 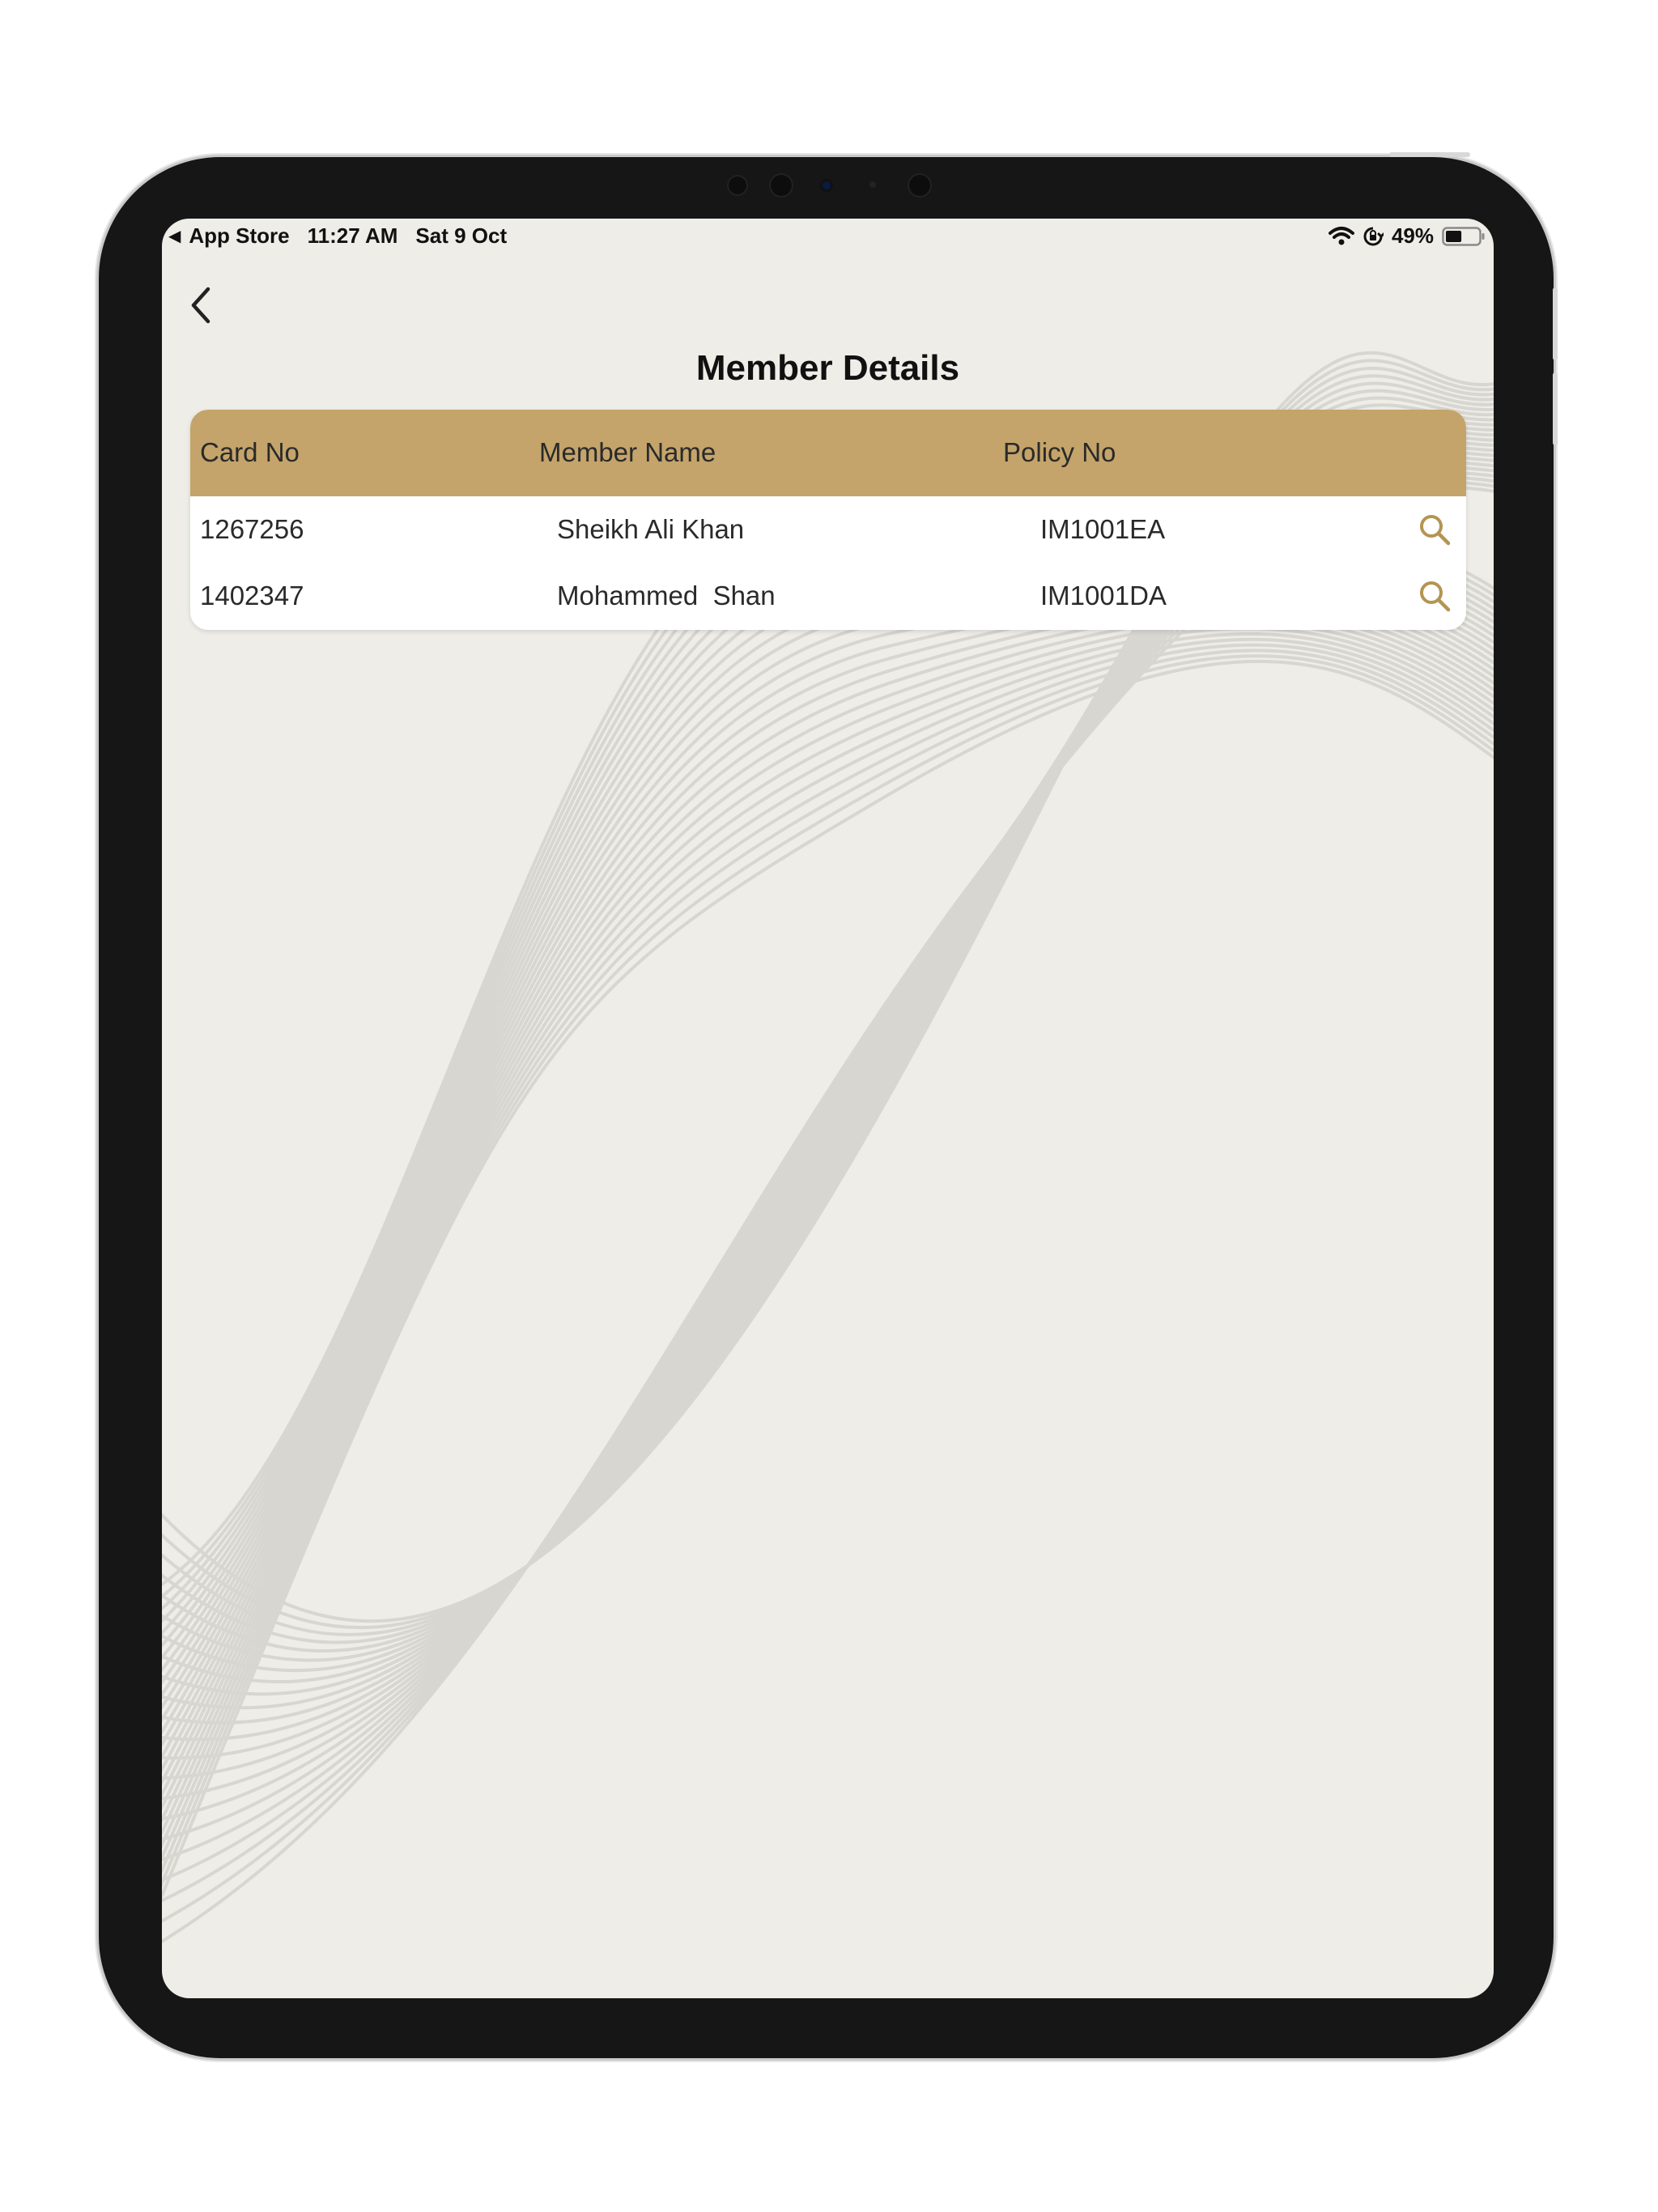 What do you see at coordinates (828, 530) in the screenshot?
I see `table-row: 1267256 Sheikh Ali Khan IM1001EA` at bounding box center [828, 530].